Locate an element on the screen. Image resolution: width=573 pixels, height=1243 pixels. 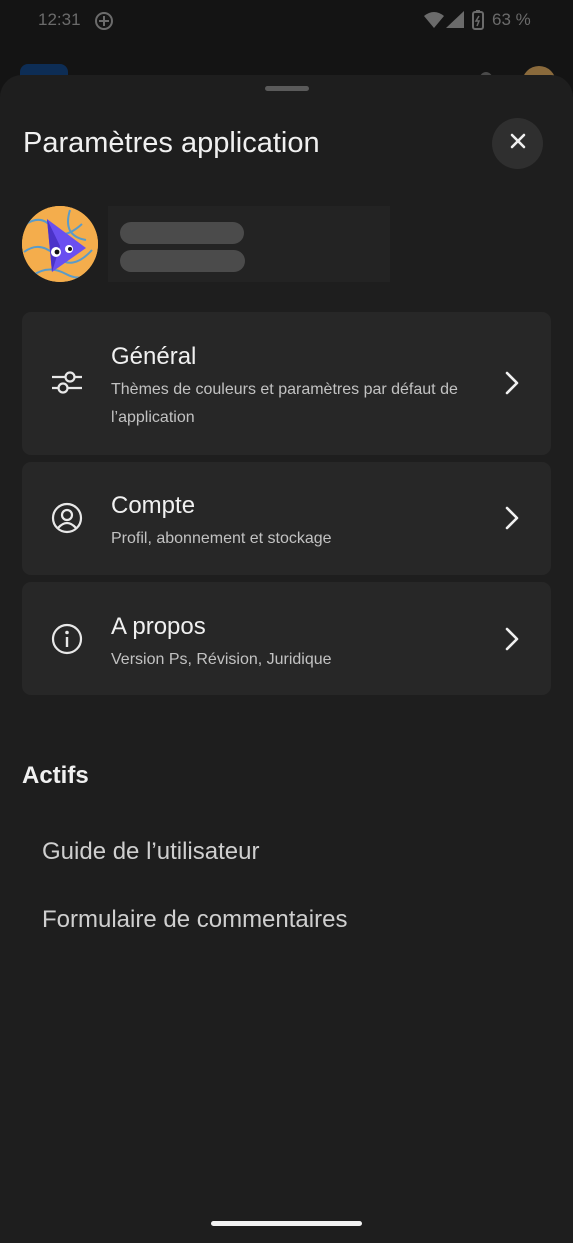
home-indicator is located at coordinates (286, 1223).